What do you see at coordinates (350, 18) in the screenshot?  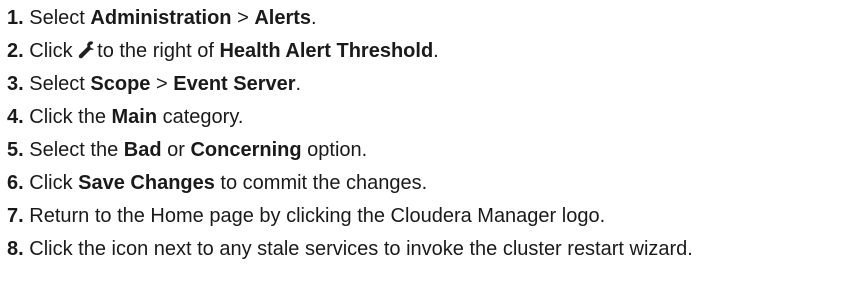 I see `step-item-1: 1. Select Administration > Alerts.` at bounding box center [350, 18].